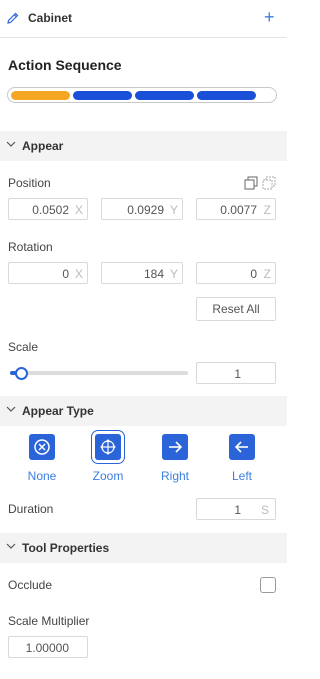 This screenshot has width=320, height=679. I want to click on scale-multiplier-value: 1.00000, so click(47, 648).